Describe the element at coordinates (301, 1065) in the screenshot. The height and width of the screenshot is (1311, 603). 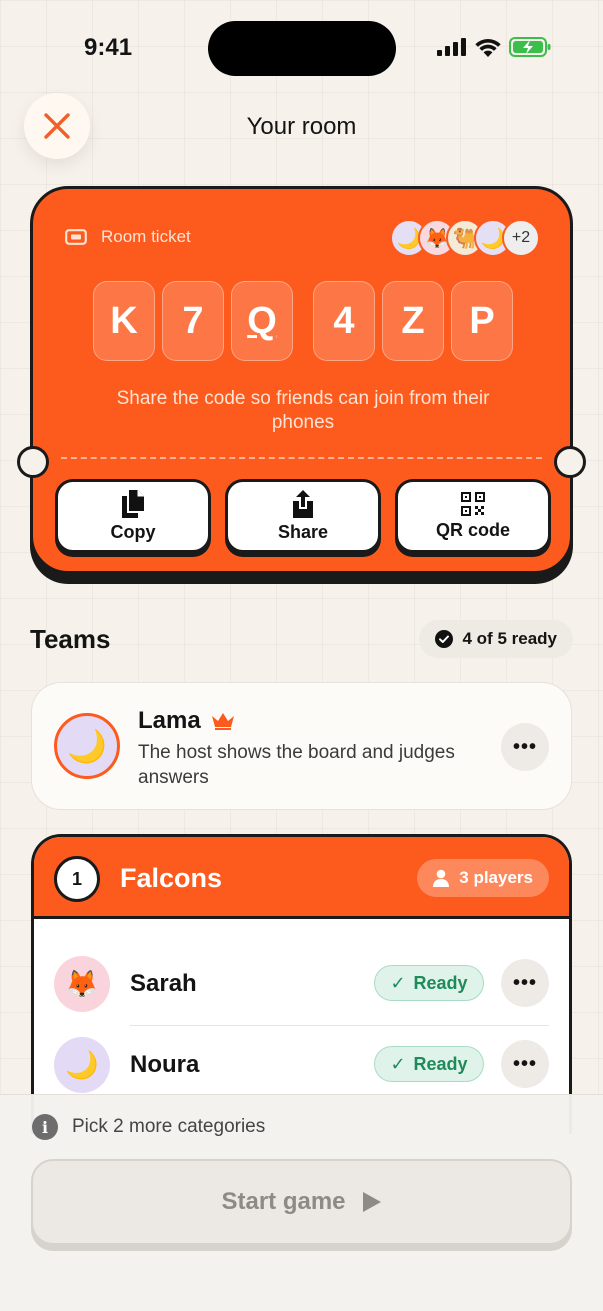
I see `player-row: 🌙 Noura ✓ Ready •••` at that location.